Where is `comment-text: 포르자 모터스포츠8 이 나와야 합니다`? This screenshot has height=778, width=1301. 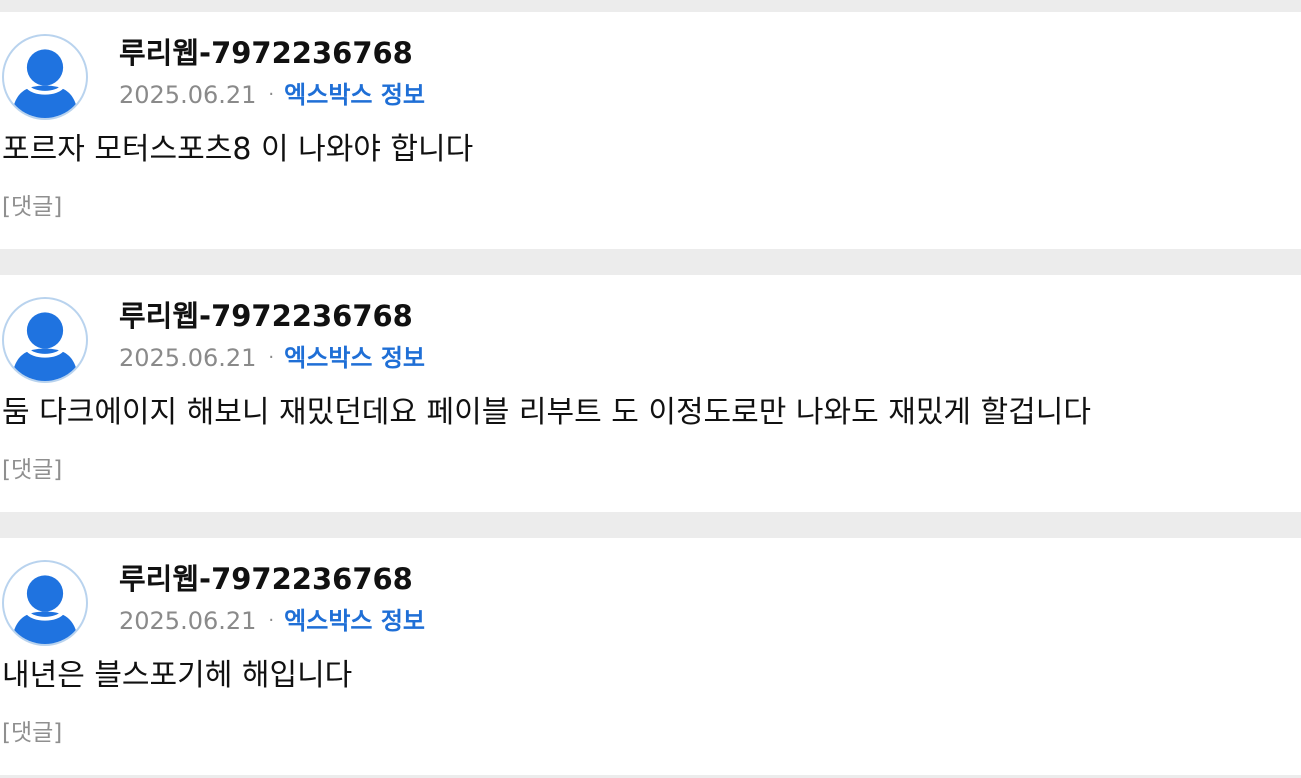
comment-text: 포르자 모터스포츠8 이 나와야 합니다 is located at coordinates (238, 149).